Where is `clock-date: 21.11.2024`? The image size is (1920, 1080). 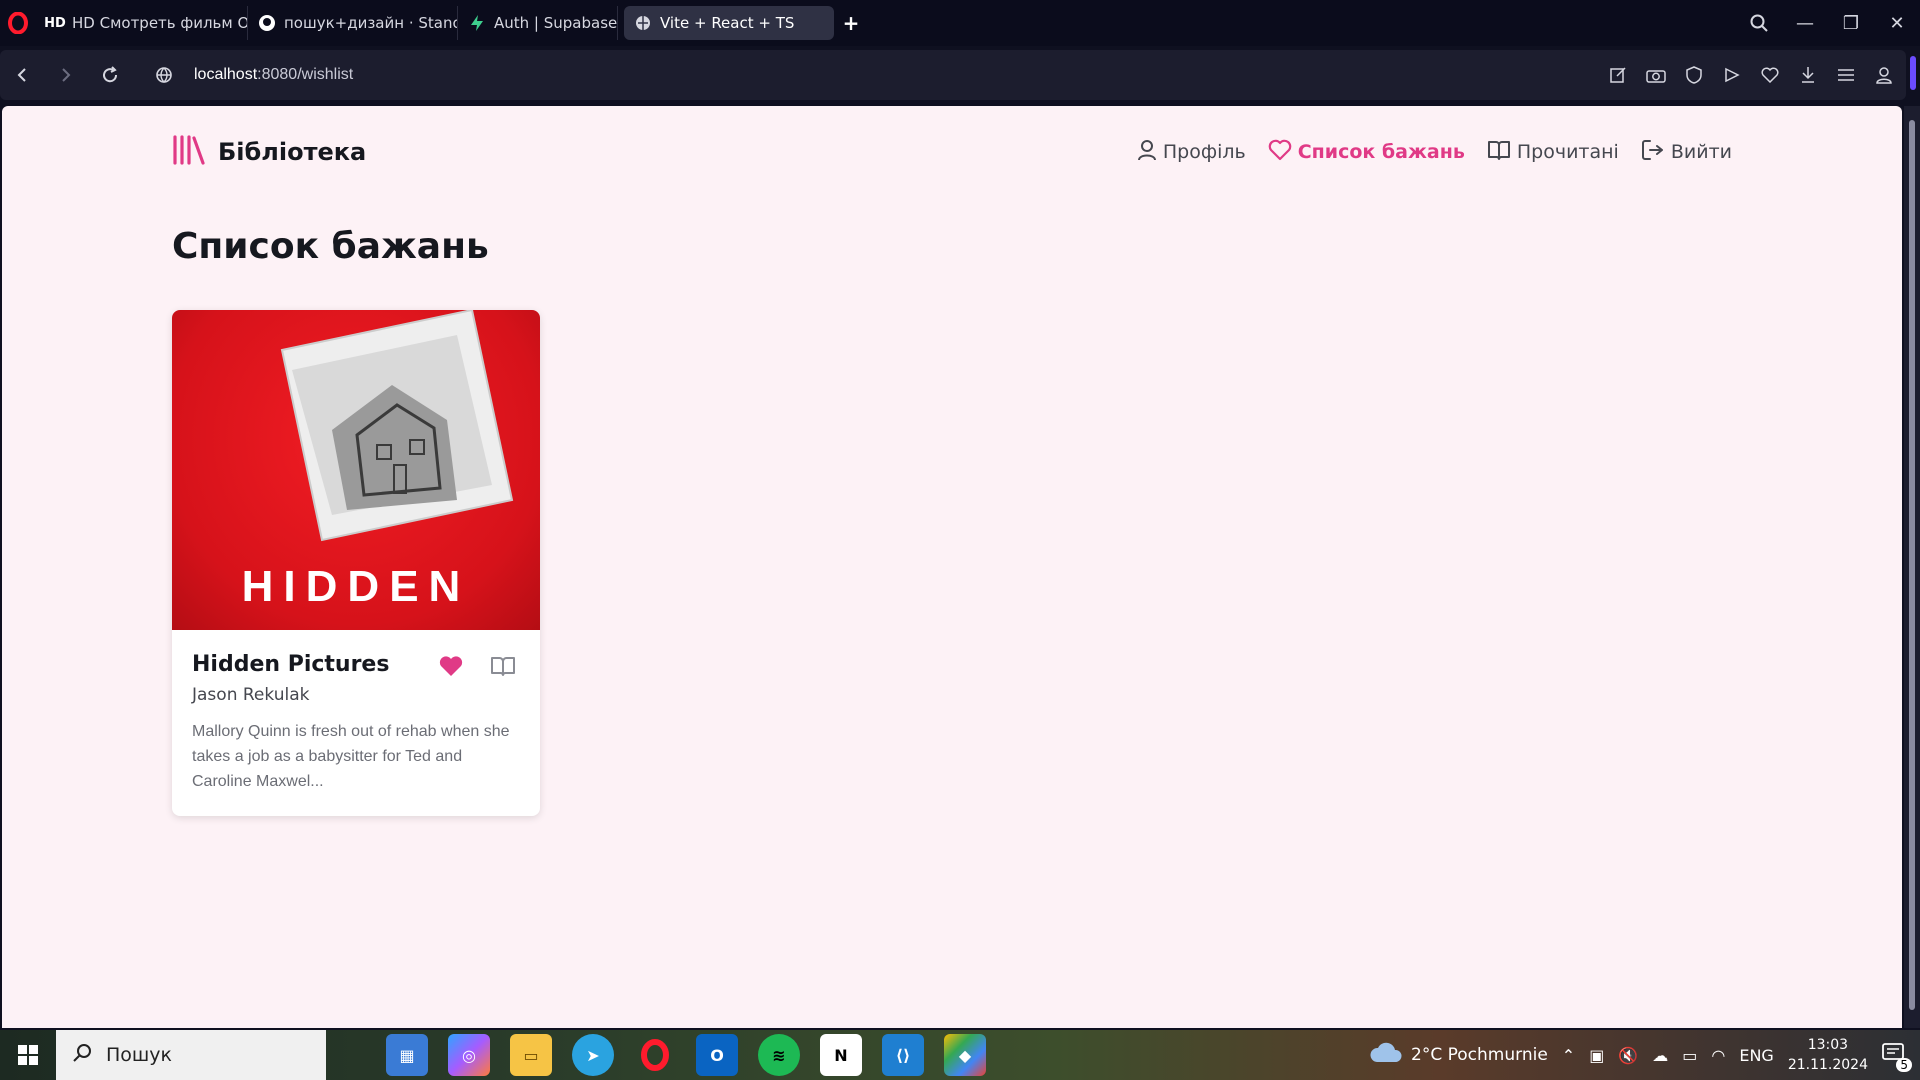
clock-date: 21.11.2024 is located at coordinates (1827, 1065).